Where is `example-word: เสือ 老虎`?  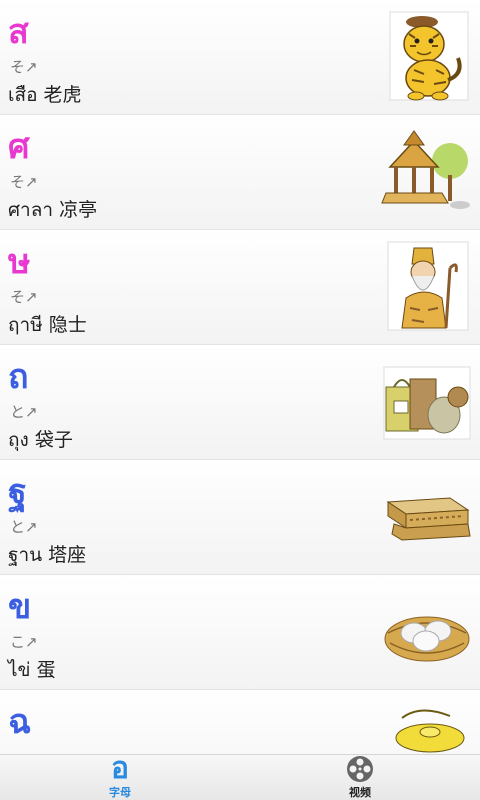
example-word: เสือ 老虎 is located at coordinates (45, 95).